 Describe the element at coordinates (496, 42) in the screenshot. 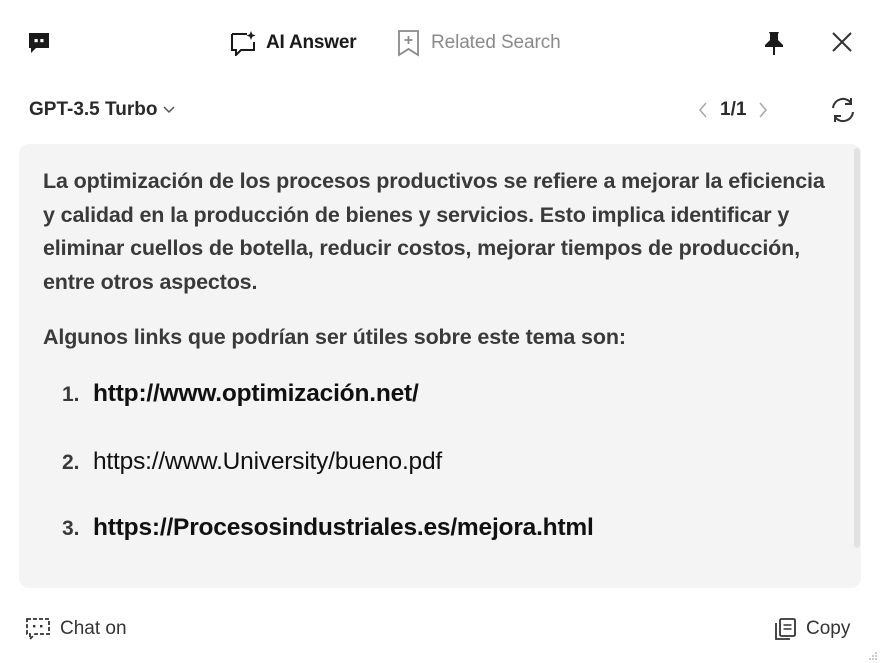

I see `tab-related-search-label: Related Search` at that location.